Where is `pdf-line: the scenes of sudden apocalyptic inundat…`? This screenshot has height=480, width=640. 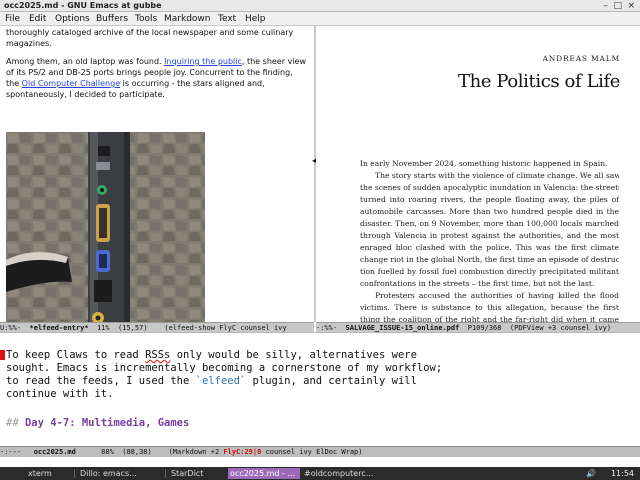
pdf-line: the scenes of sudden apocalyptic inundat… is located at coordinates (489, 187).